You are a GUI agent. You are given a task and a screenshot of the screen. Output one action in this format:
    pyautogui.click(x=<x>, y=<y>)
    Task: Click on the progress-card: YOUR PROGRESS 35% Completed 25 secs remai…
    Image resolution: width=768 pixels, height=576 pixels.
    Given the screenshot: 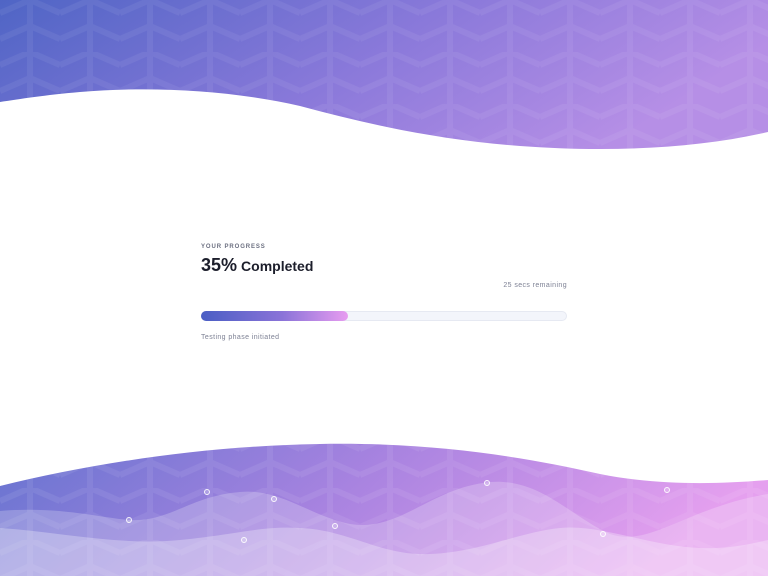 What is the action you would take?
    pyautogui.click(x=384, y=292)
    